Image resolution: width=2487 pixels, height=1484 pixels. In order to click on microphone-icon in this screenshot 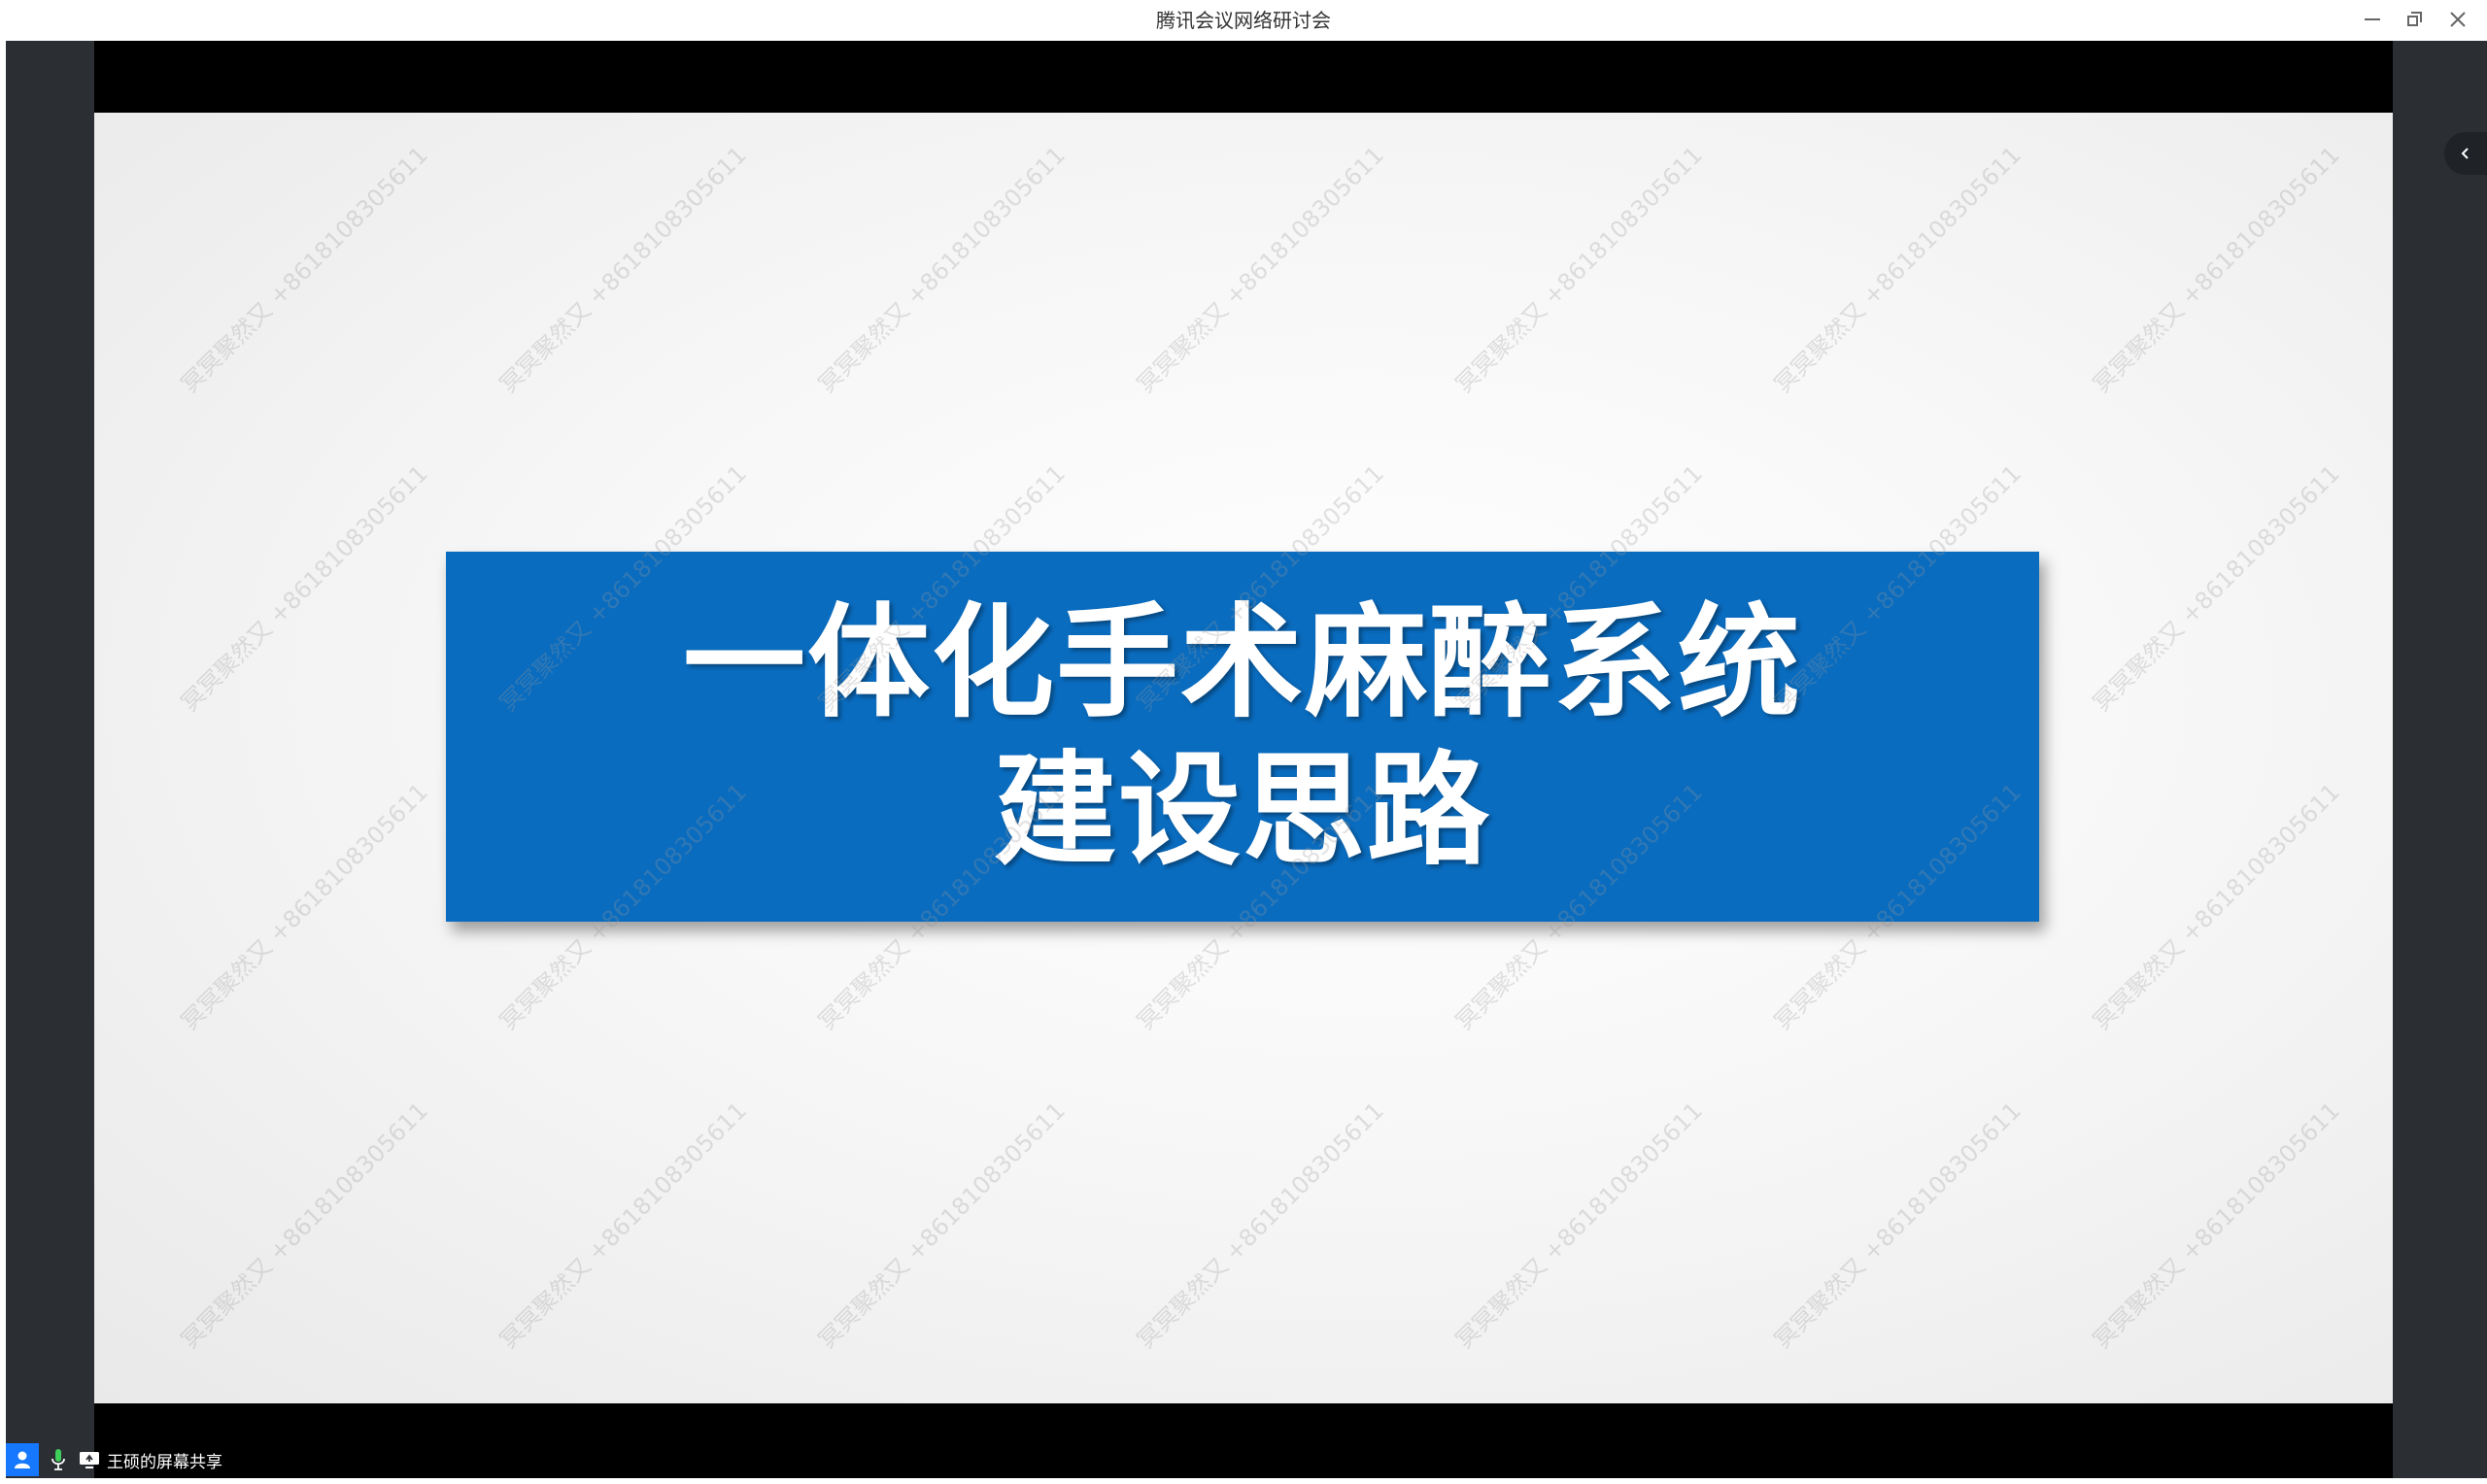, I will do `click(58, 1459)`.